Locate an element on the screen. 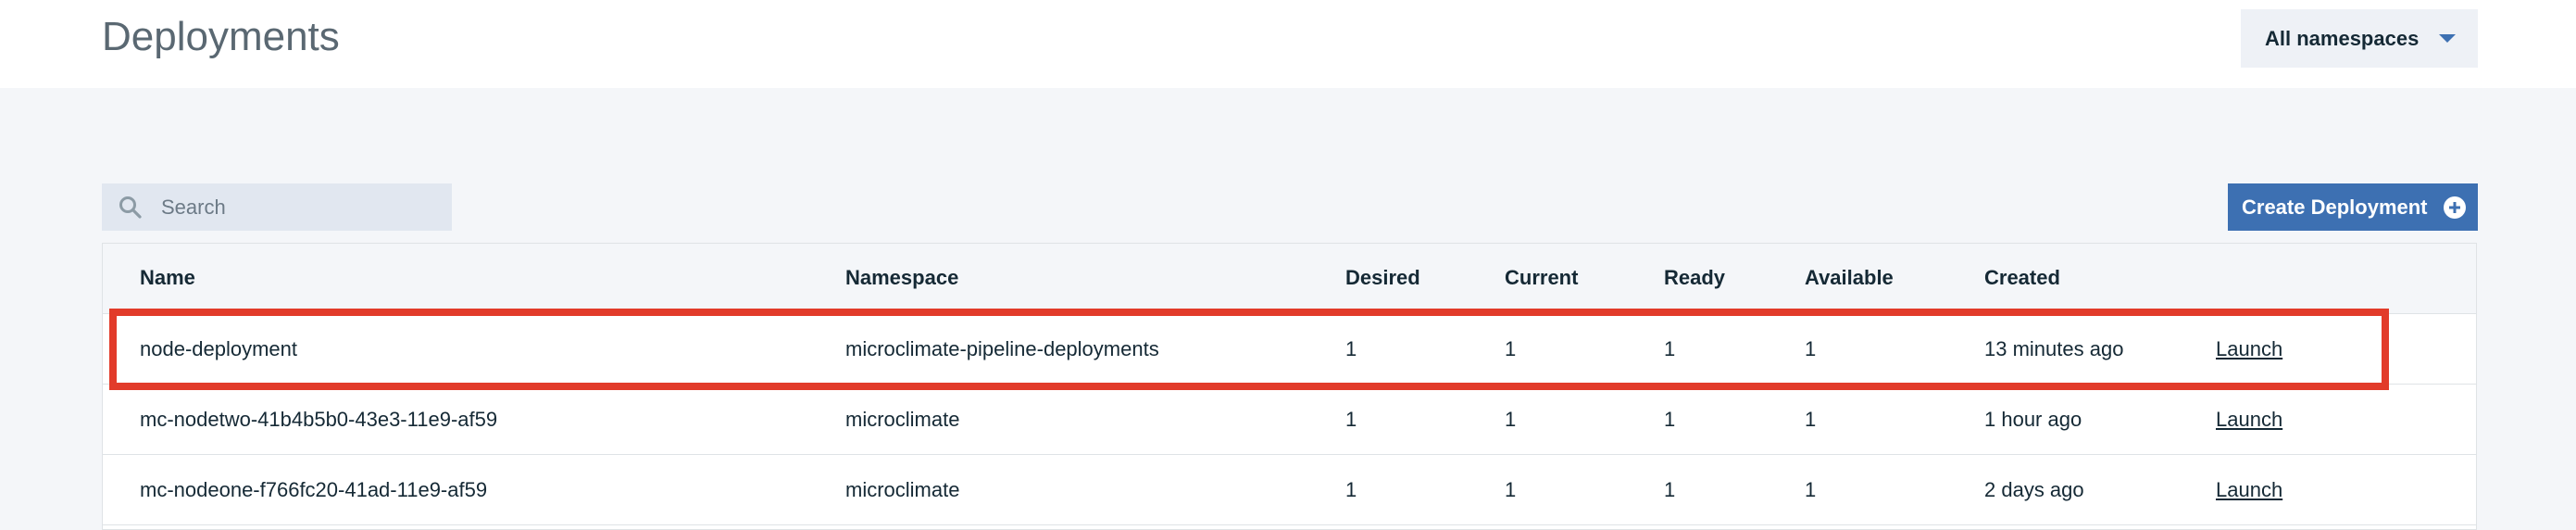  cell-name: node-deployment is located at coordinates (219, 348).